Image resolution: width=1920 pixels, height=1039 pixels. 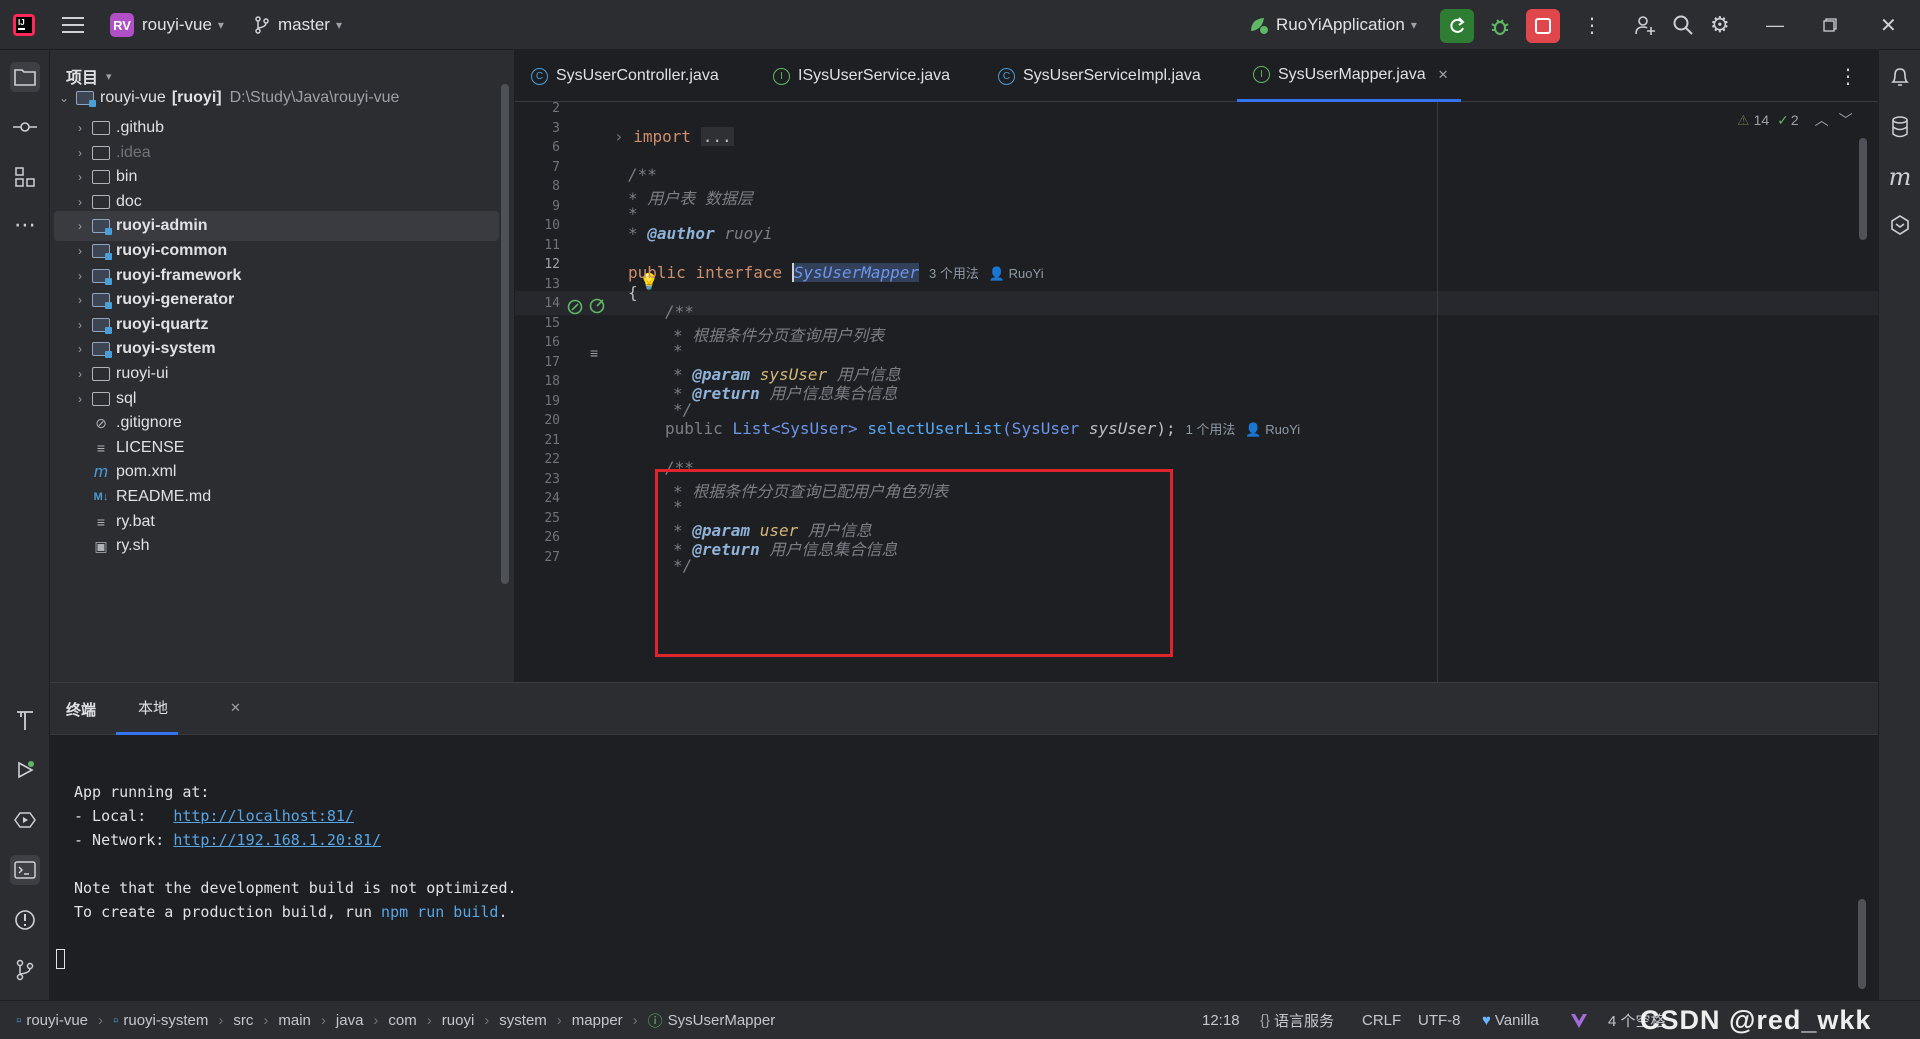 What do you see at coordinates (298, 25) in the screenshot?
I see `branch-switcher: master ▾` at bounding box center [298, 25].